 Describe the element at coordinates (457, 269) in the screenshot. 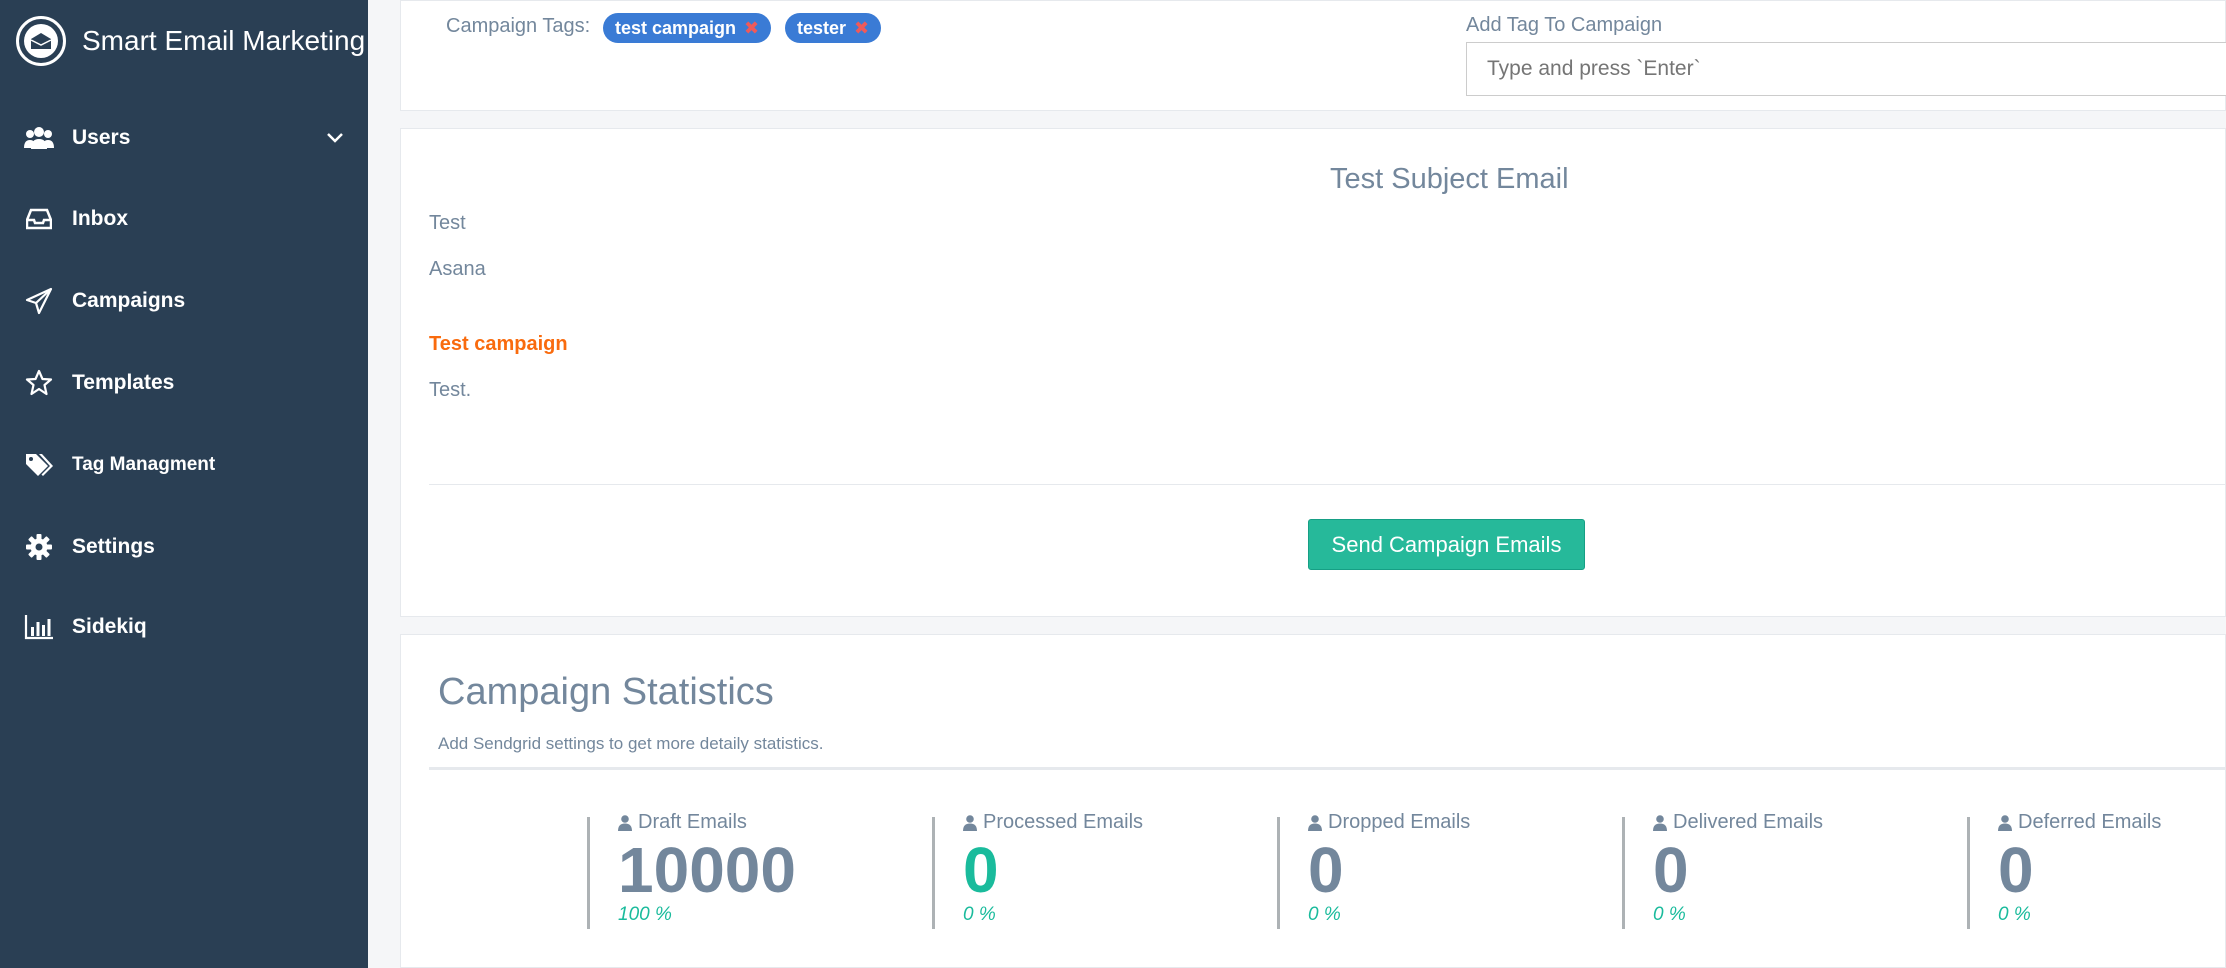

I see `email-body-line: Asana` at that location.